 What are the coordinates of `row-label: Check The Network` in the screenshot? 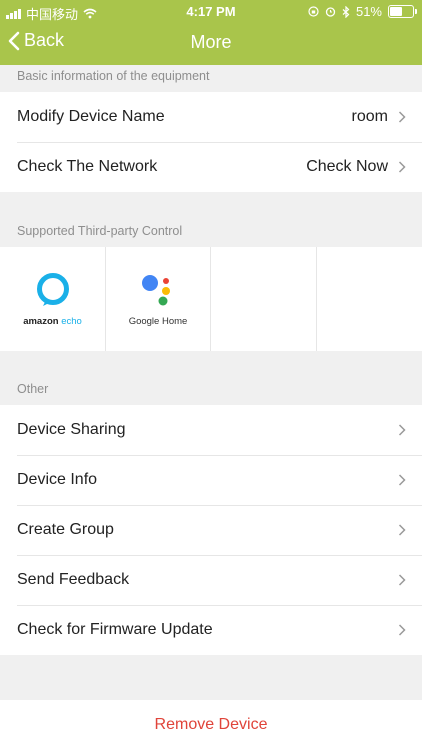 It's located at (87, 166).